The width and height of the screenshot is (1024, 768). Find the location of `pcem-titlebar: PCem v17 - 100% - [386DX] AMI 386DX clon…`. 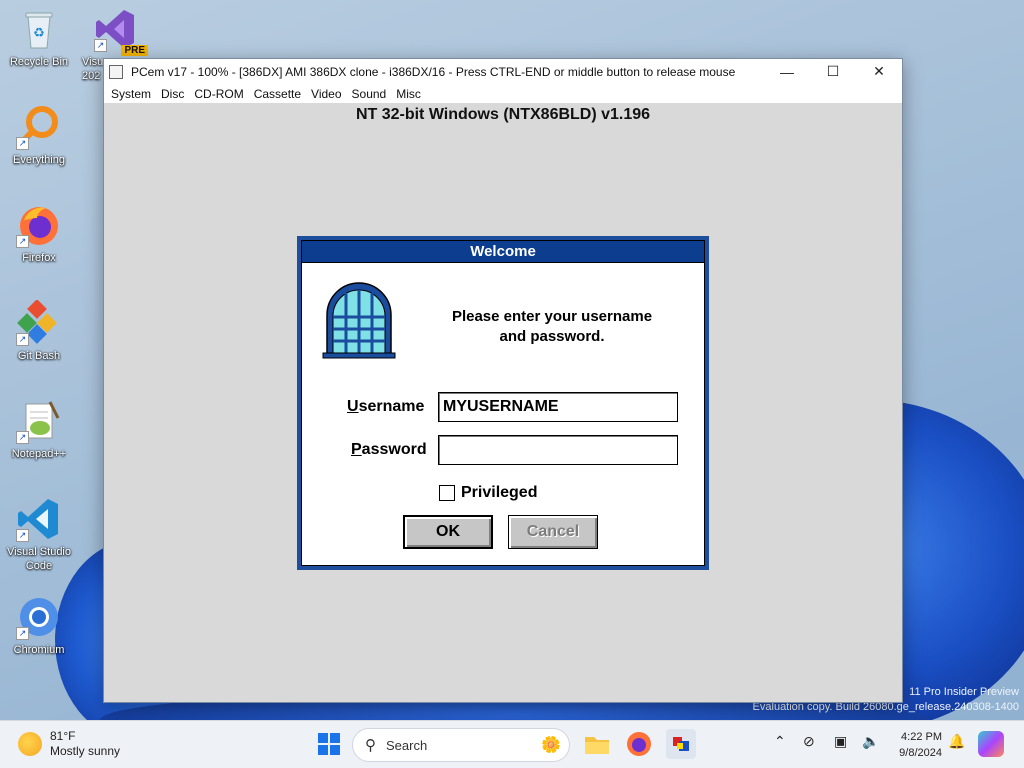

pcem-titlebar: PCem v17 - 100% - [386DX] AMI 386DX clon… is located at coordinates (503, 71).